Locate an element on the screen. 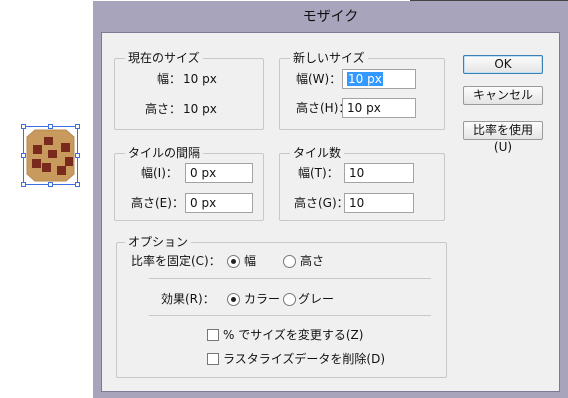  resize-handle-right is located at coordinates (77, 155).